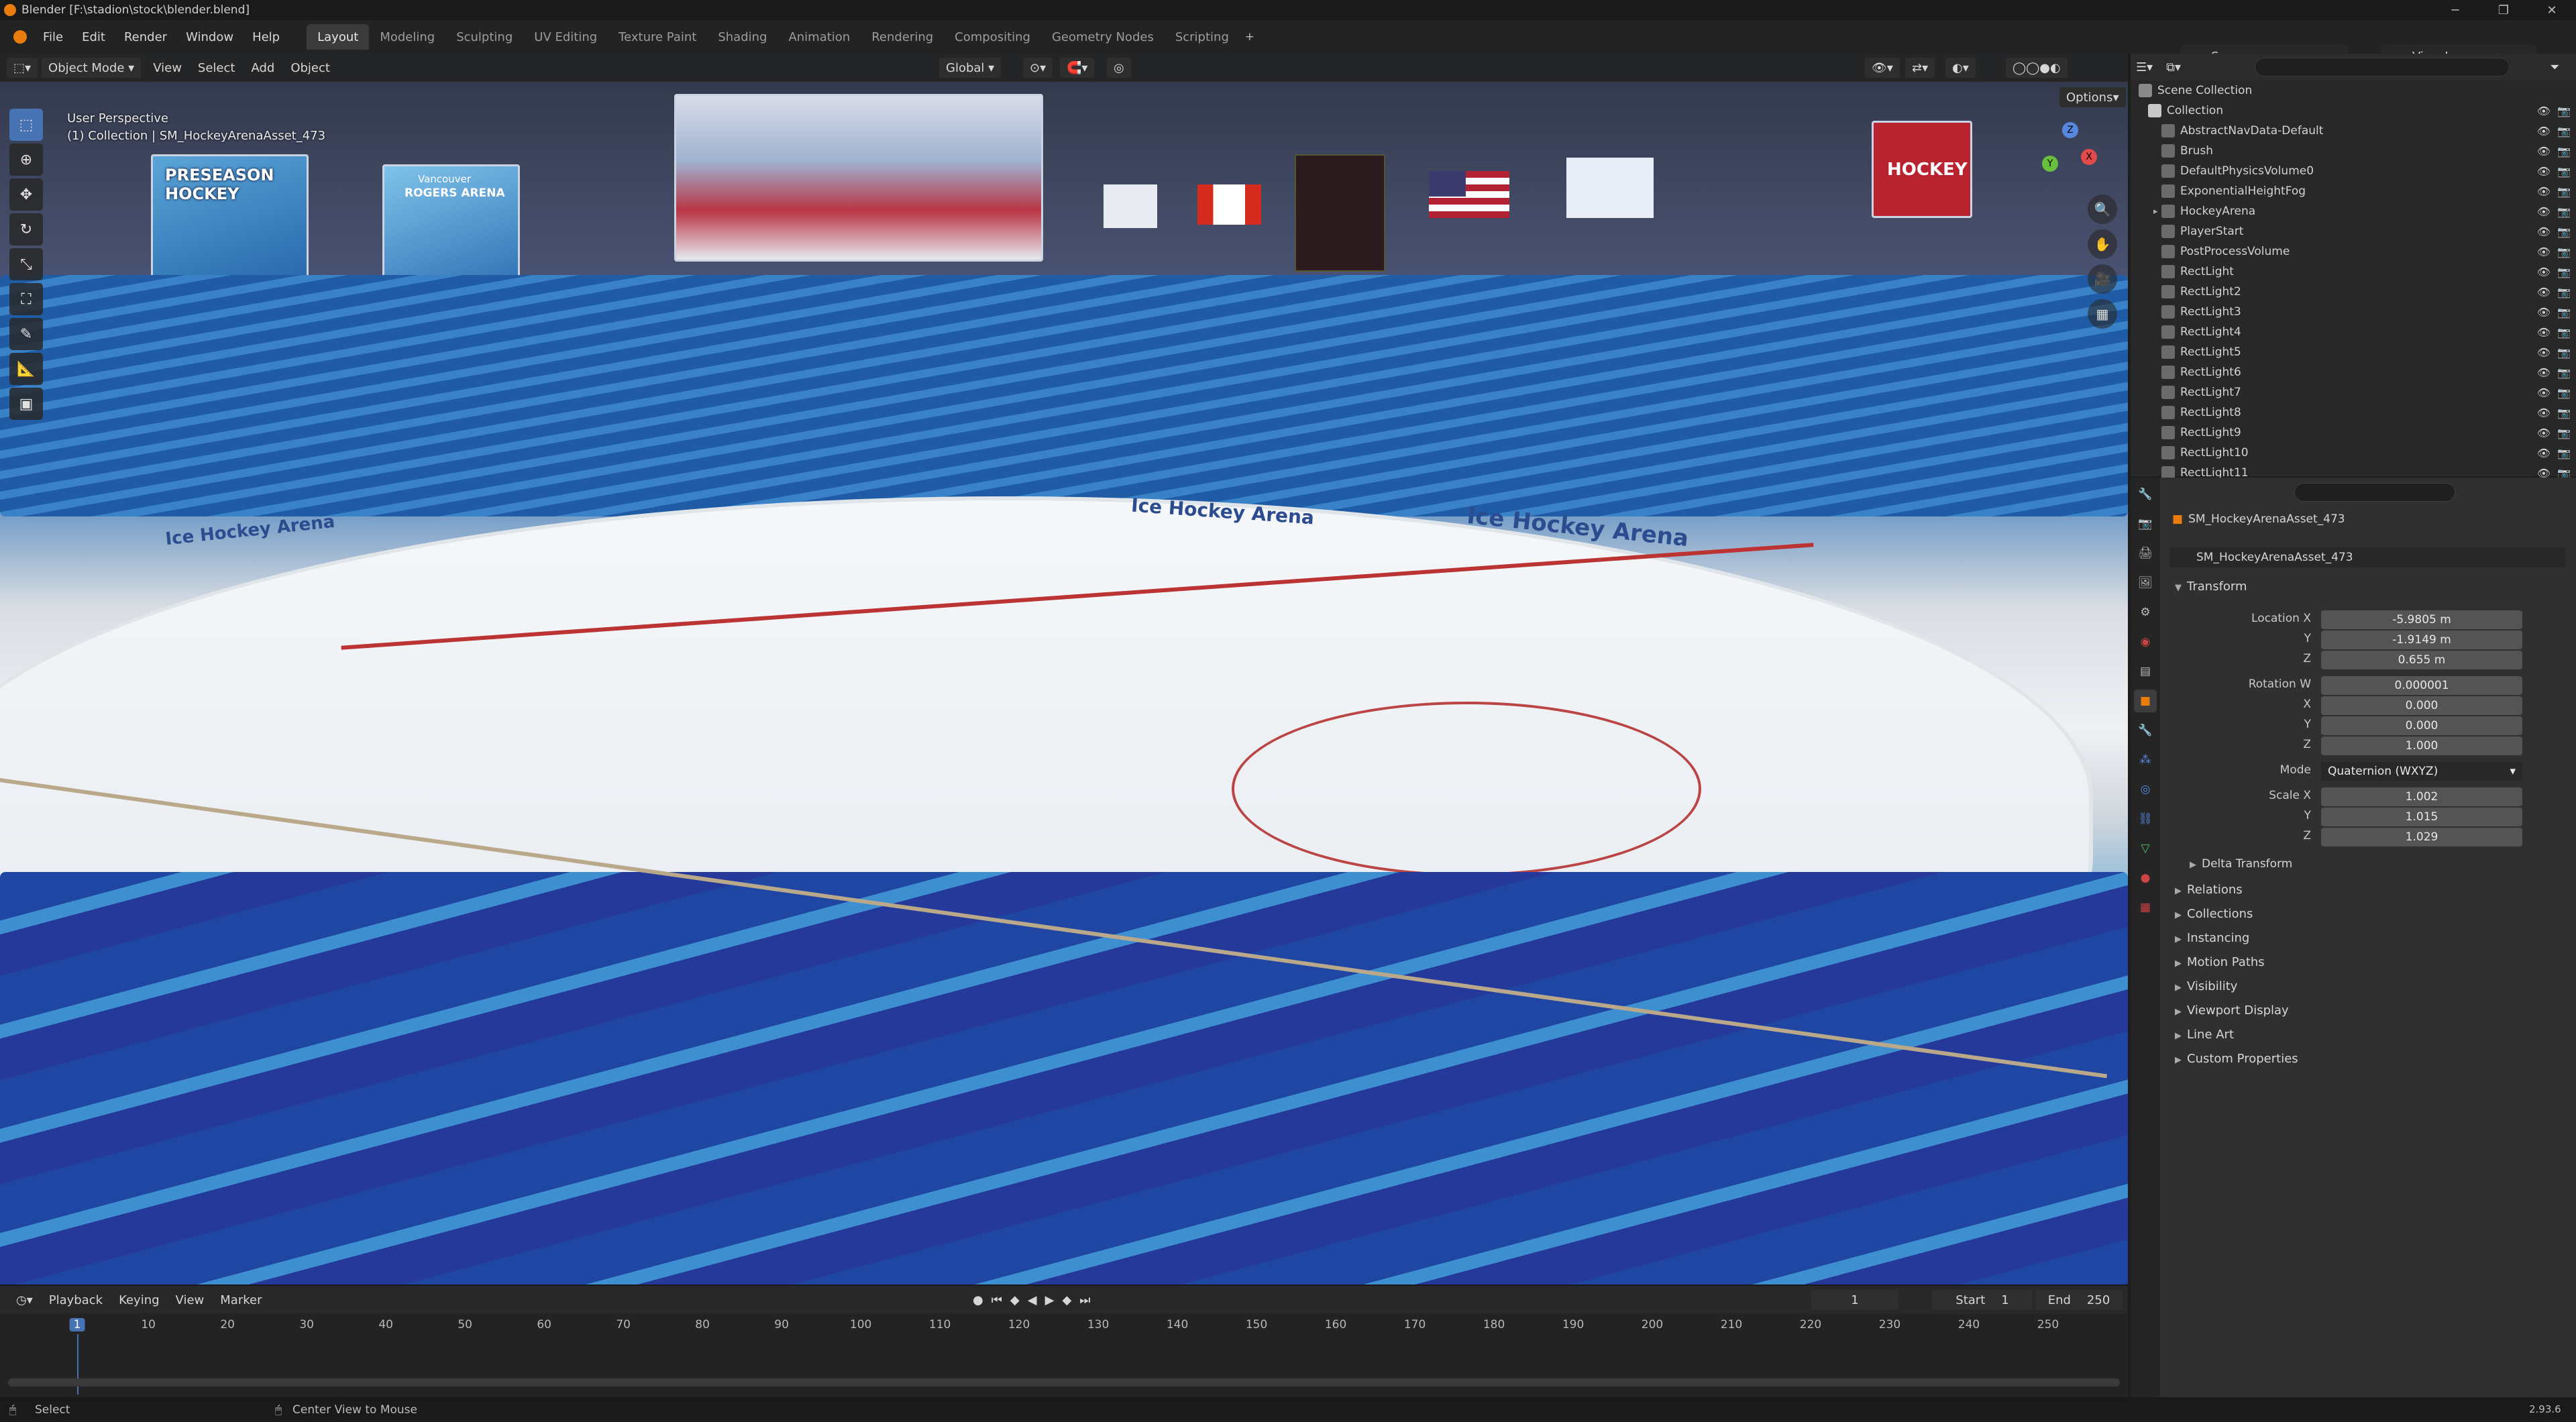 Image resolution: width=2576 pixels, height=1422 pixels. What do you see at coordinates (26, 160) in the screenshot?
I see `cursor-icon: ⊕` at bounding box center [26, 160].